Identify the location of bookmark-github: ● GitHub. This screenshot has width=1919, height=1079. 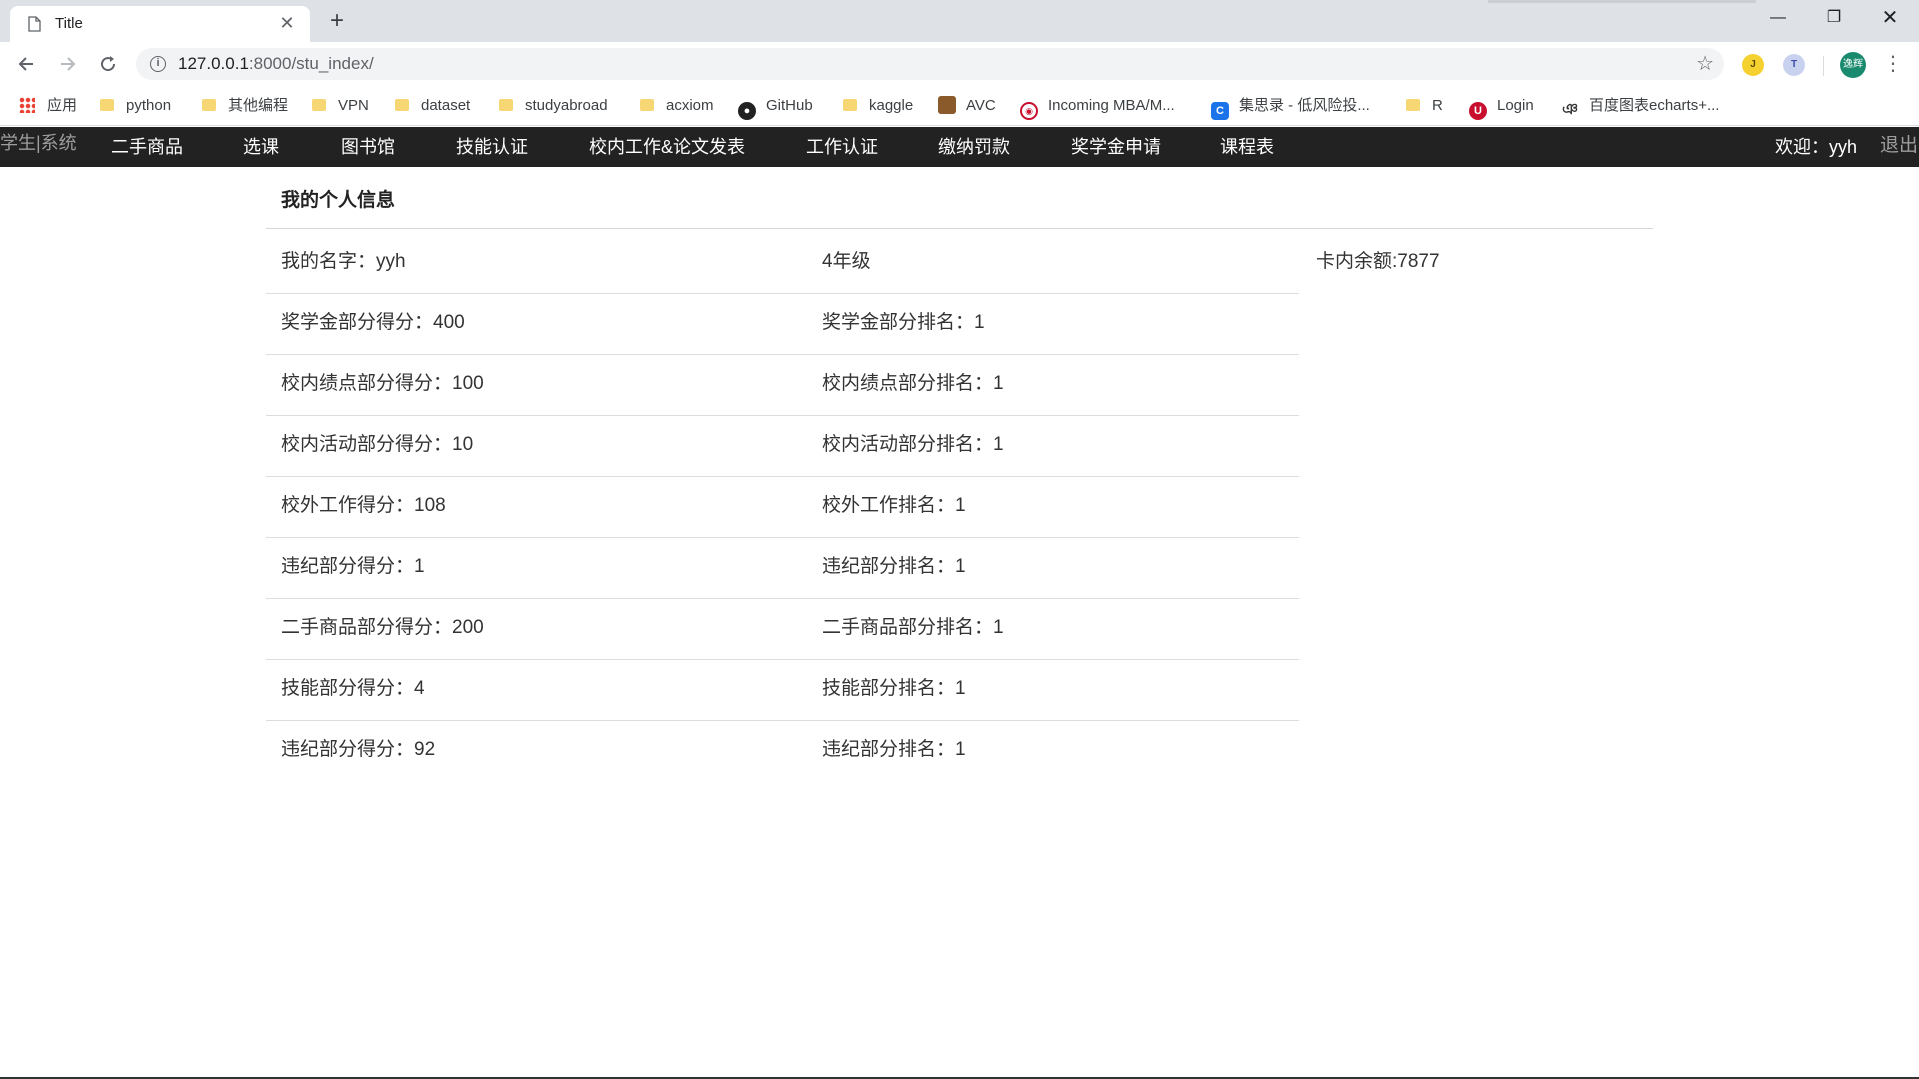
(775, 107).